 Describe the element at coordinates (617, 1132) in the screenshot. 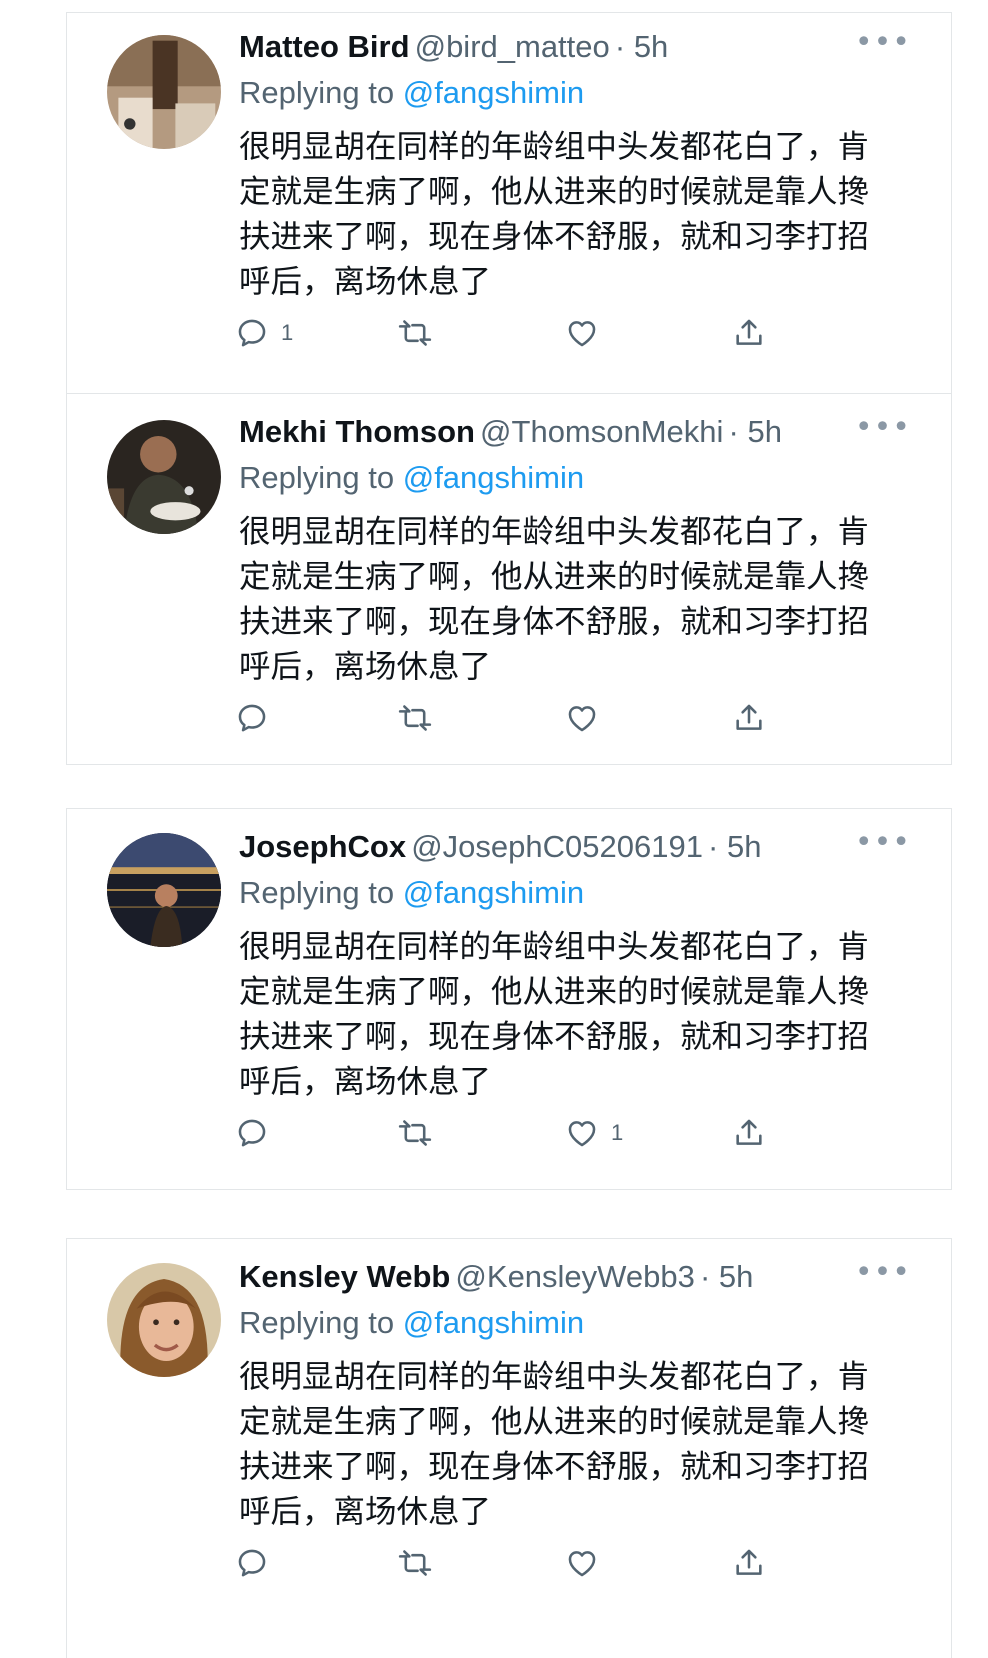

I see `like-count: 1` at that location.